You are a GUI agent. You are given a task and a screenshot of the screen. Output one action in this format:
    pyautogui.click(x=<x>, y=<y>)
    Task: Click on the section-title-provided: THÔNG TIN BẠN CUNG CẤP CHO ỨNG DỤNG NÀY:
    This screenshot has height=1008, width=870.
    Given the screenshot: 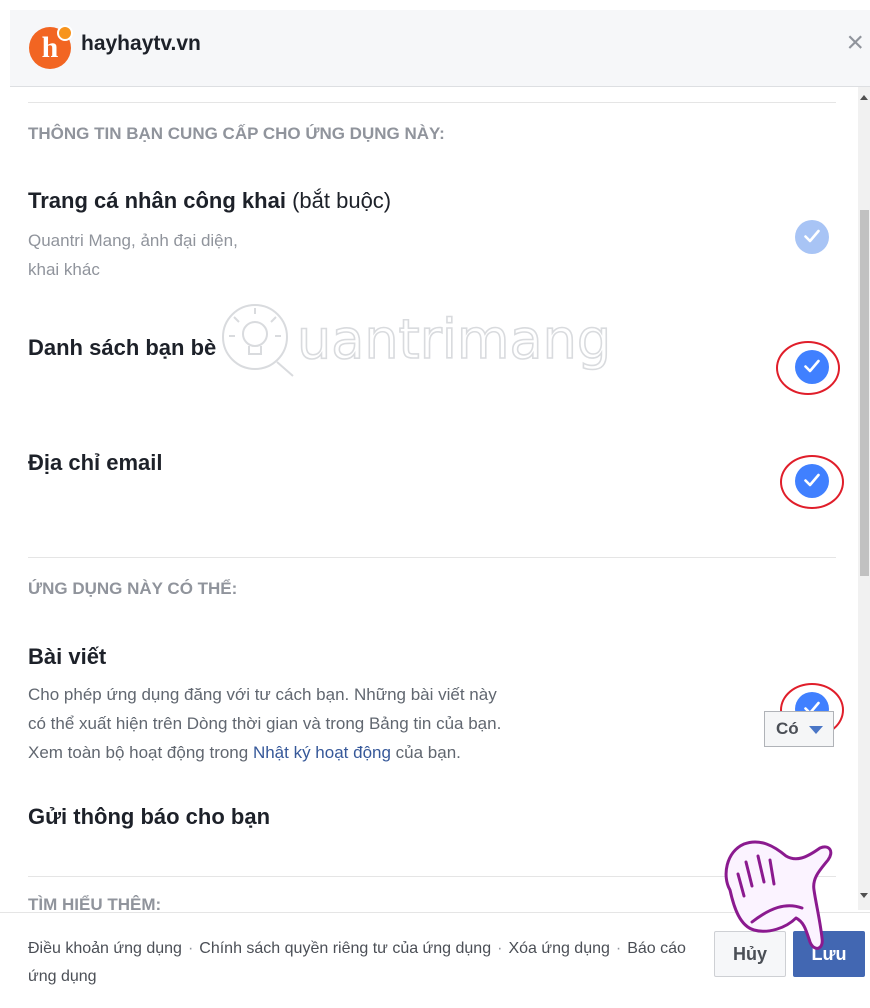 What is the action you would take?
    pyautogui.click(x=236, y=133)
    